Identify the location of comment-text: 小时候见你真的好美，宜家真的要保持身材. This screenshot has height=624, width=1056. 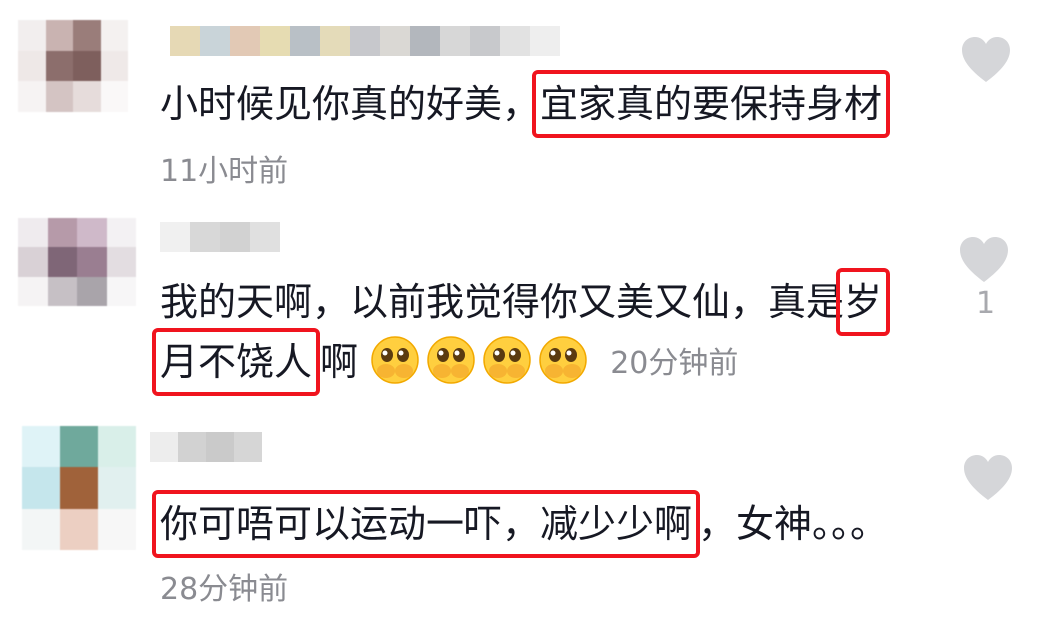
(525, 104).